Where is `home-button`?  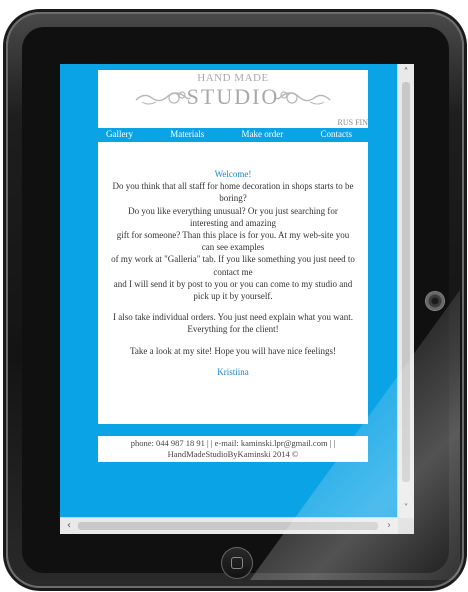
home-button is located at coordinates (237, 563).